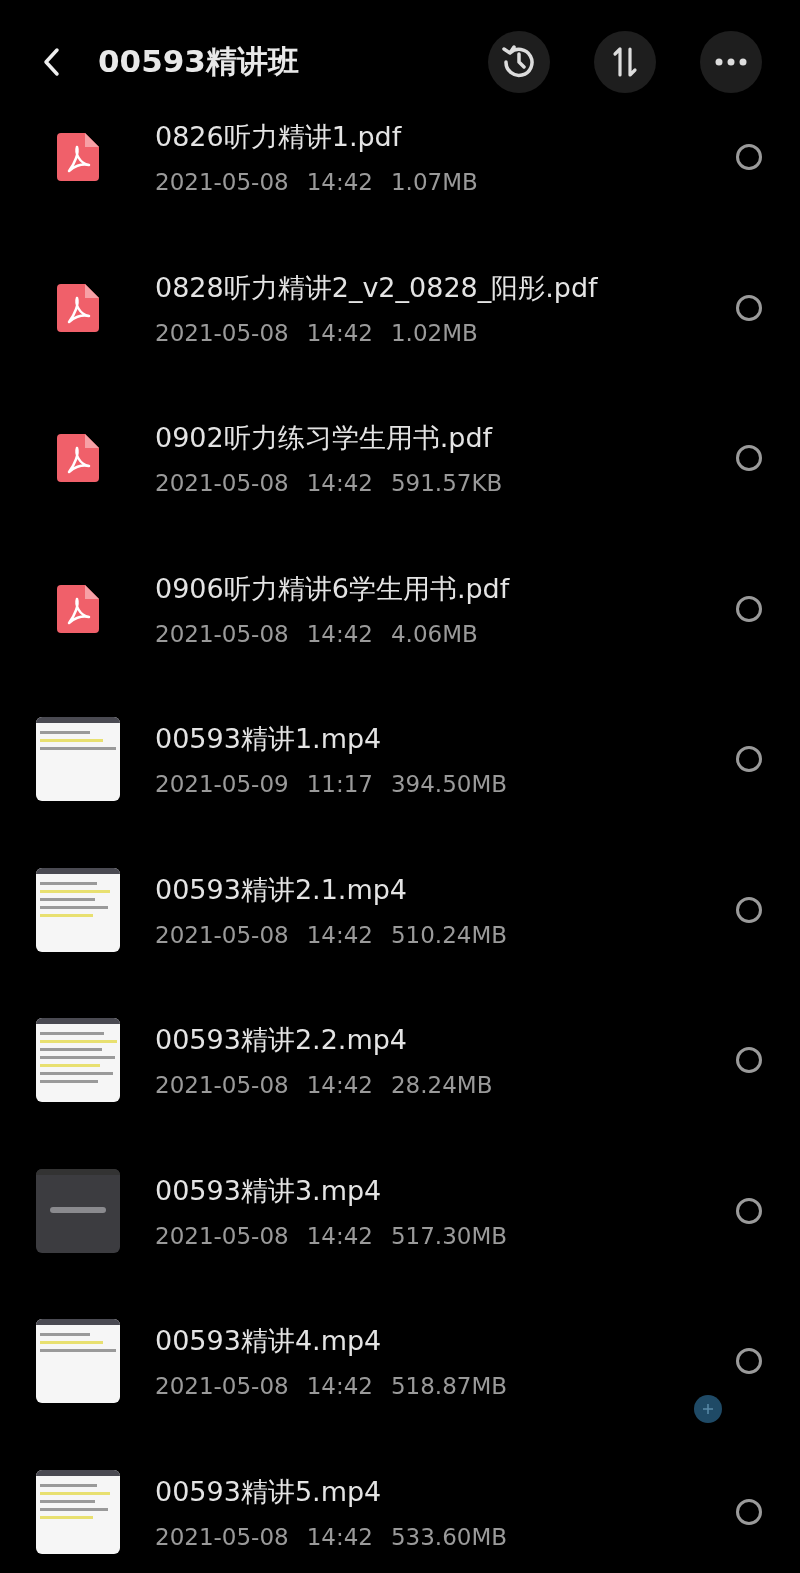 This screenshot has width=800, height=1573. Describe the element at coordinates (269, 1341) in the screenshot. I see `file-name: 00593精讲4.mp4` at that location.